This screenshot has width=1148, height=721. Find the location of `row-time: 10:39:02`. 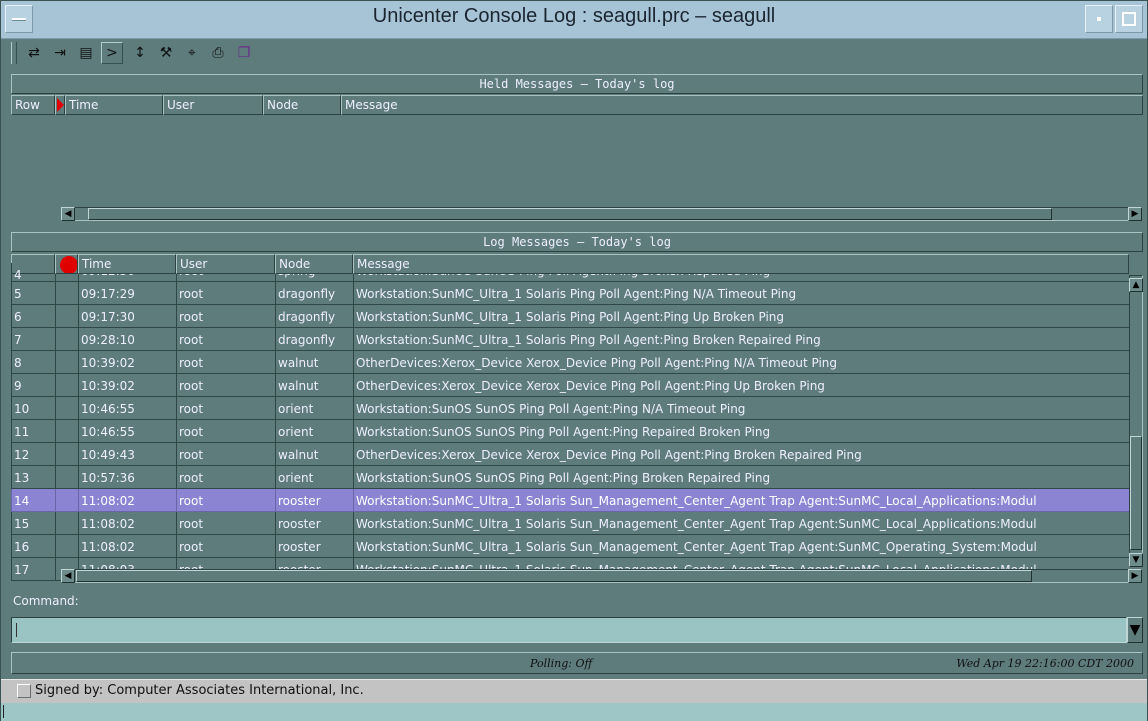

row-time: 10:39:02 is located at coordinates (127, 362).